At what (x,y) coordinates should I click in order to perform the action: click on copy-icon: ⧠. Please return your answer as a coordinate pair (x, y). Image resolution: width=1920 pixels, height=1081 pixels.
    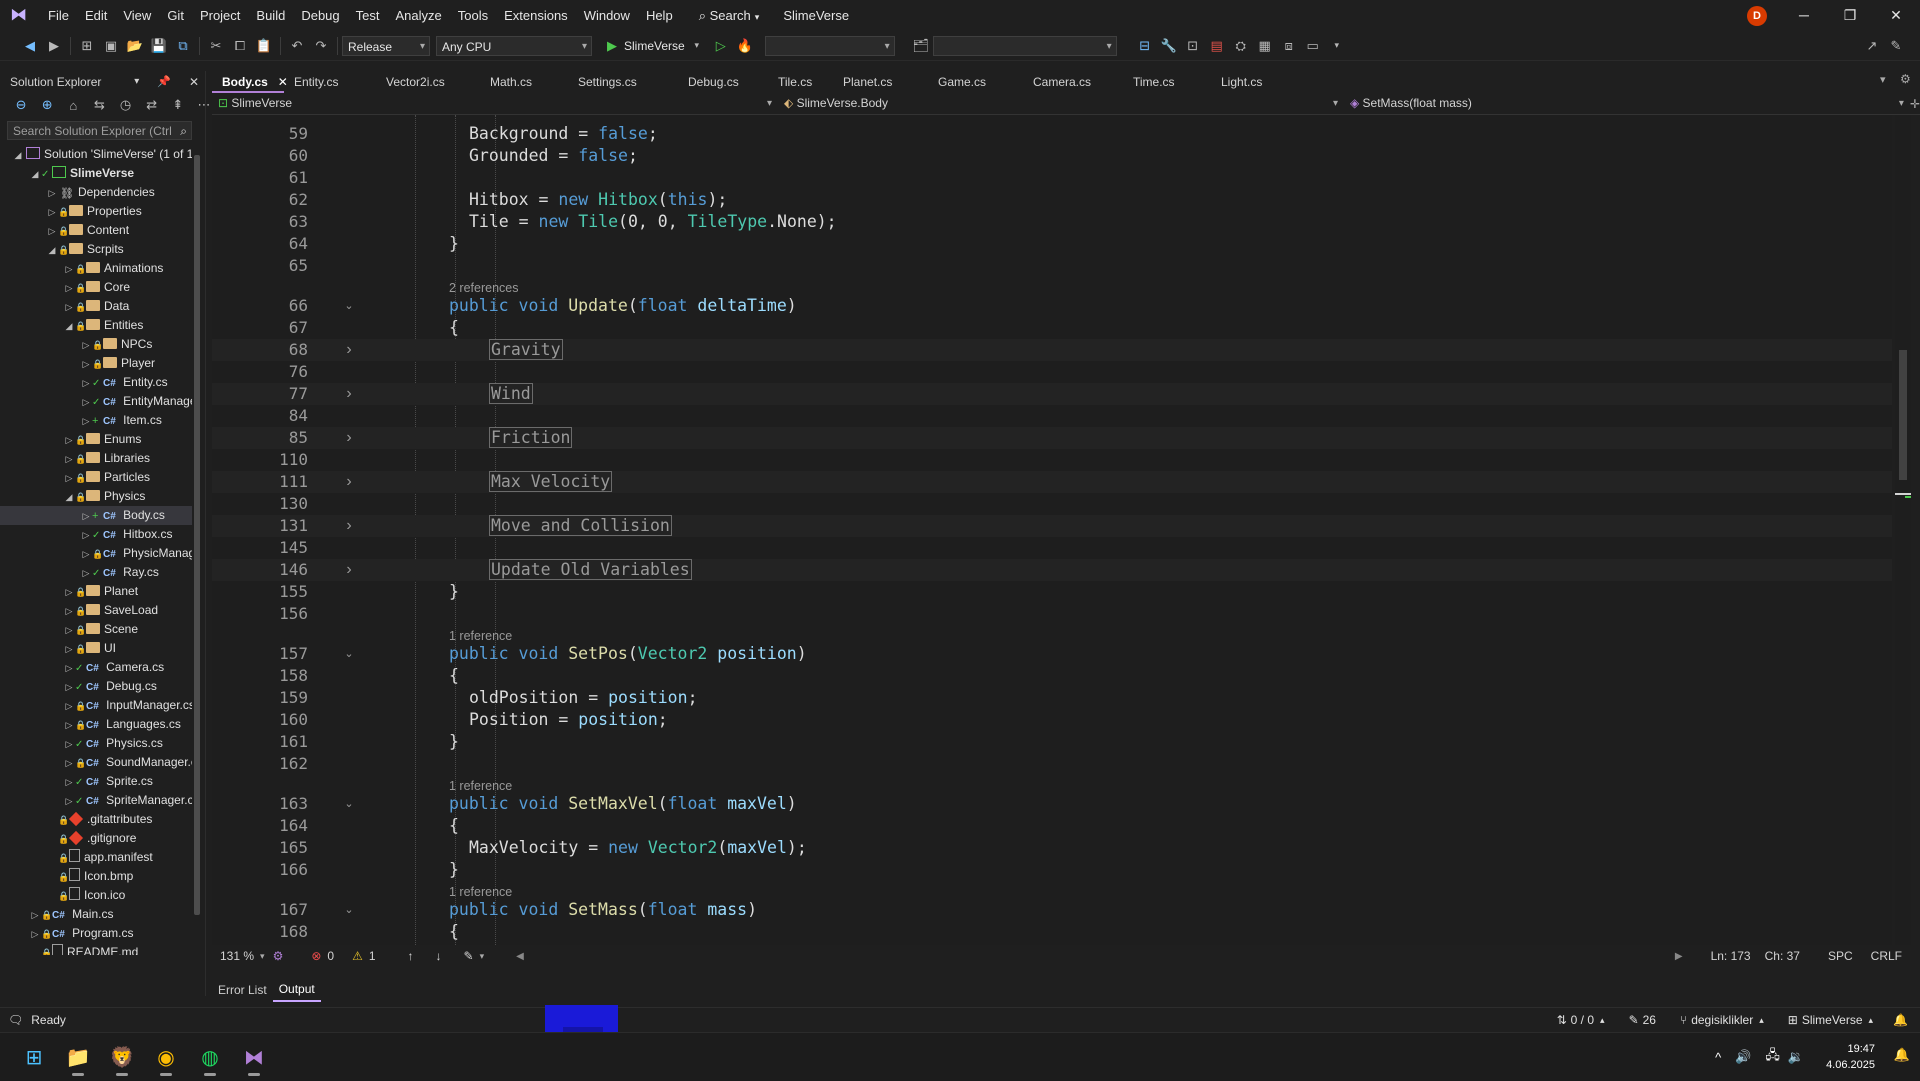
    Looking at the image, I should click on (240, 46).